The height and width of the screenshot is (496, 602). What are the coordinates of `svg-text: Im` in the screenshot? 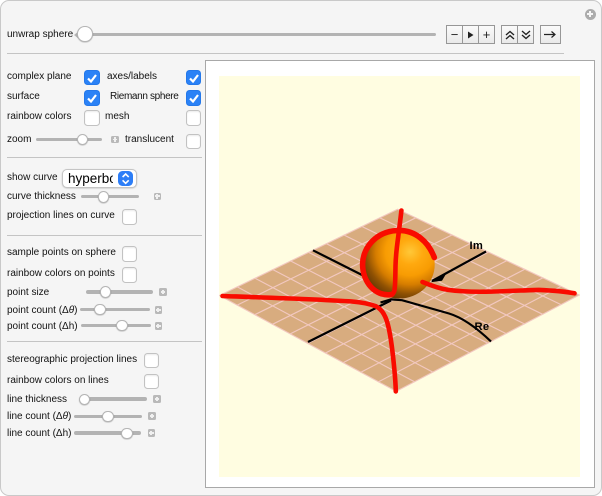 It's located at (477, 246).